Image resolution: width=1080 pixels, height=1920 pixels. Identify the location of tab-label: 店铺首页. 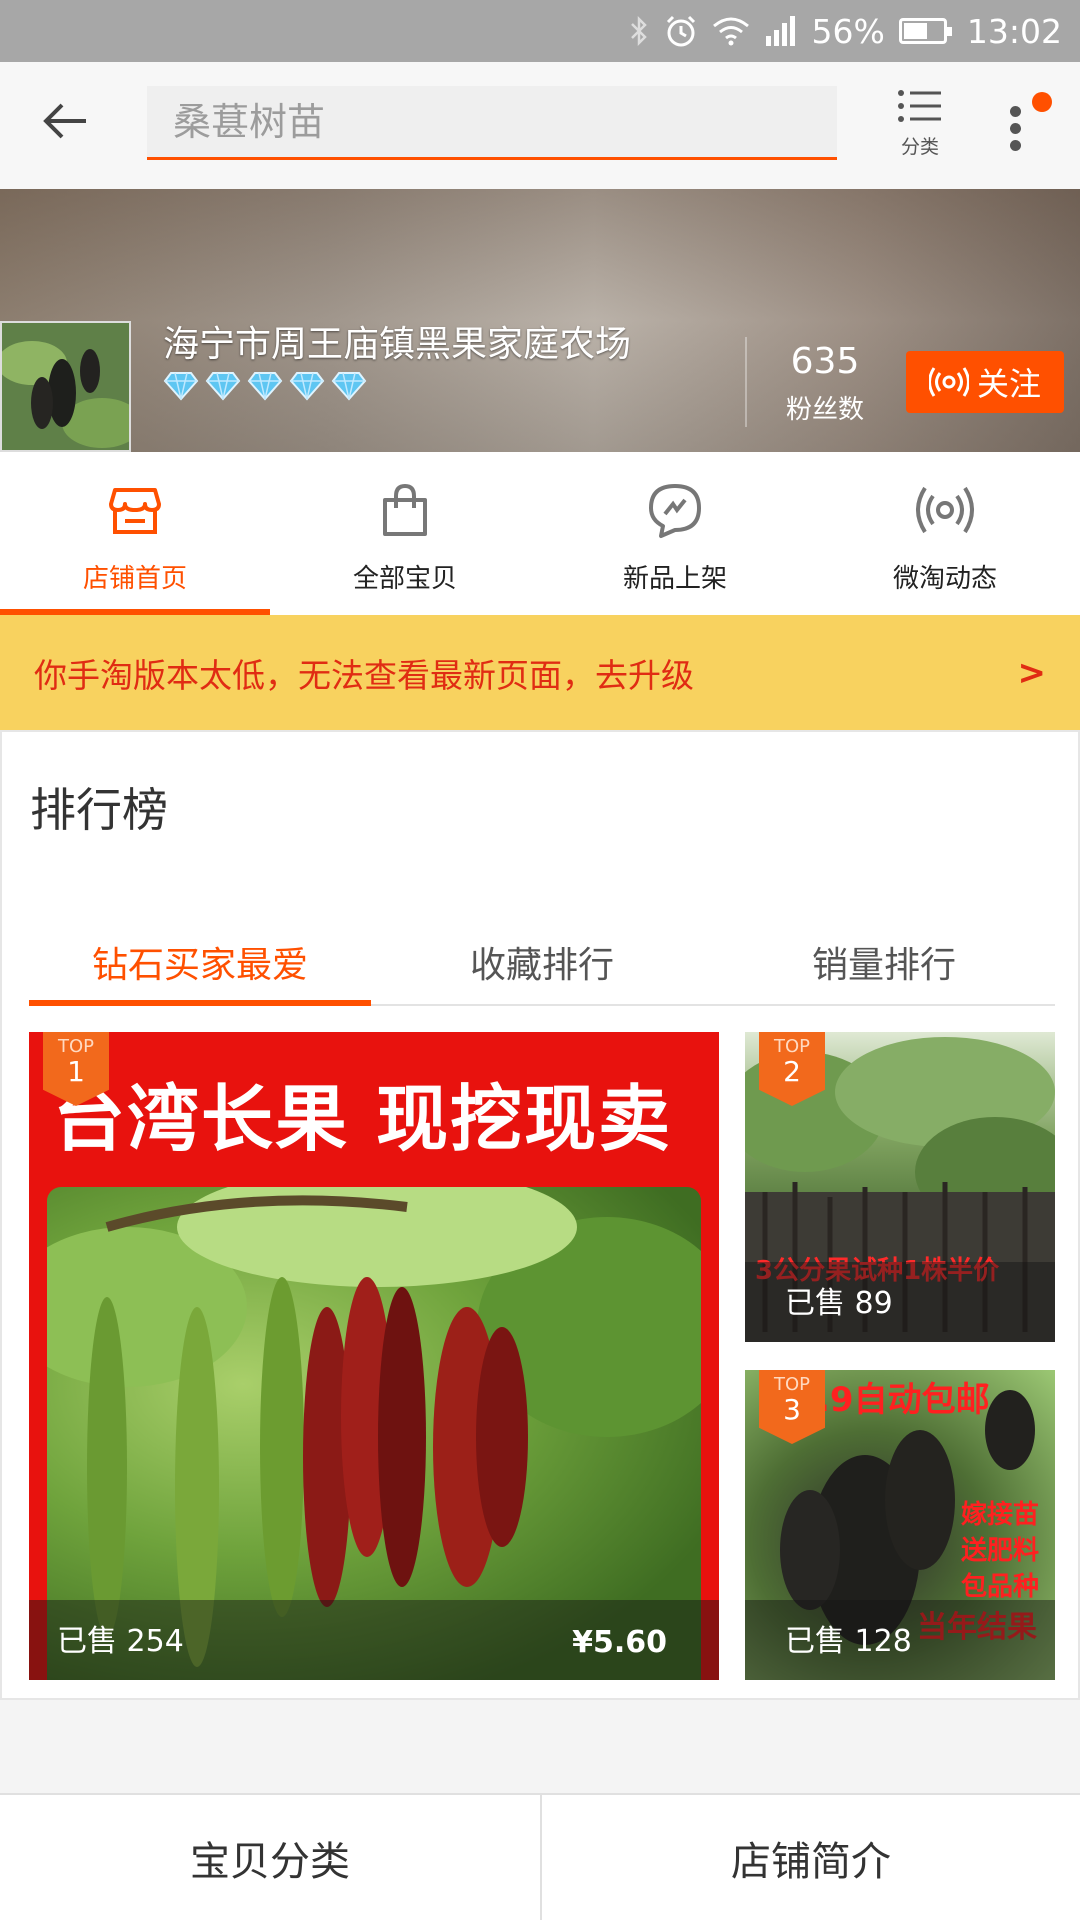
(134, 579).